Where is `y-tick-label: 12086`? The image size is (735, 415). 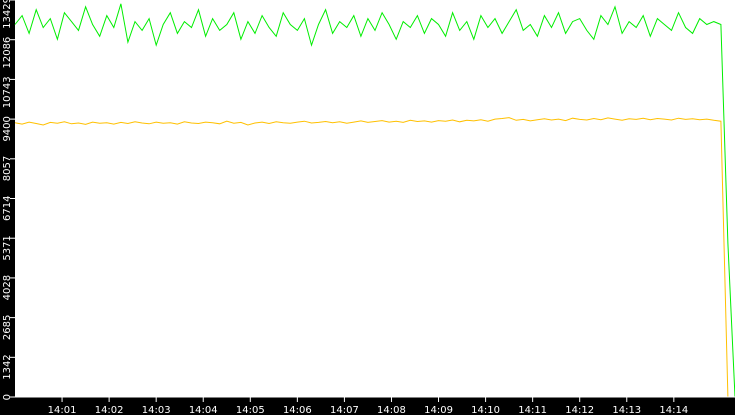
y-tick-label: 12086 is located at coordinates (7, 53).